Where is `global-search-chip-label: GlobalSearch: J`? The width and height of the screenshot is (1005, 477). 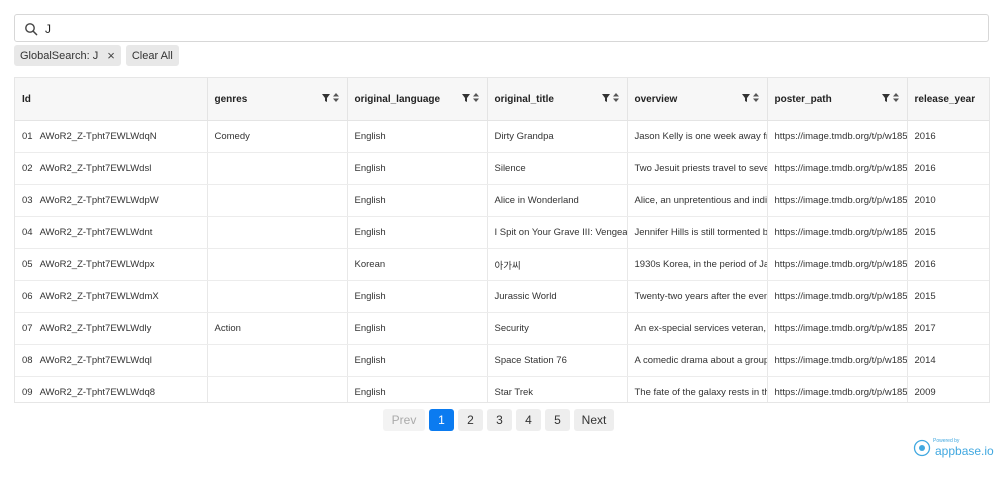
global-search-chip-label: GlobalSearch: J is located at coordinates (59, 55).